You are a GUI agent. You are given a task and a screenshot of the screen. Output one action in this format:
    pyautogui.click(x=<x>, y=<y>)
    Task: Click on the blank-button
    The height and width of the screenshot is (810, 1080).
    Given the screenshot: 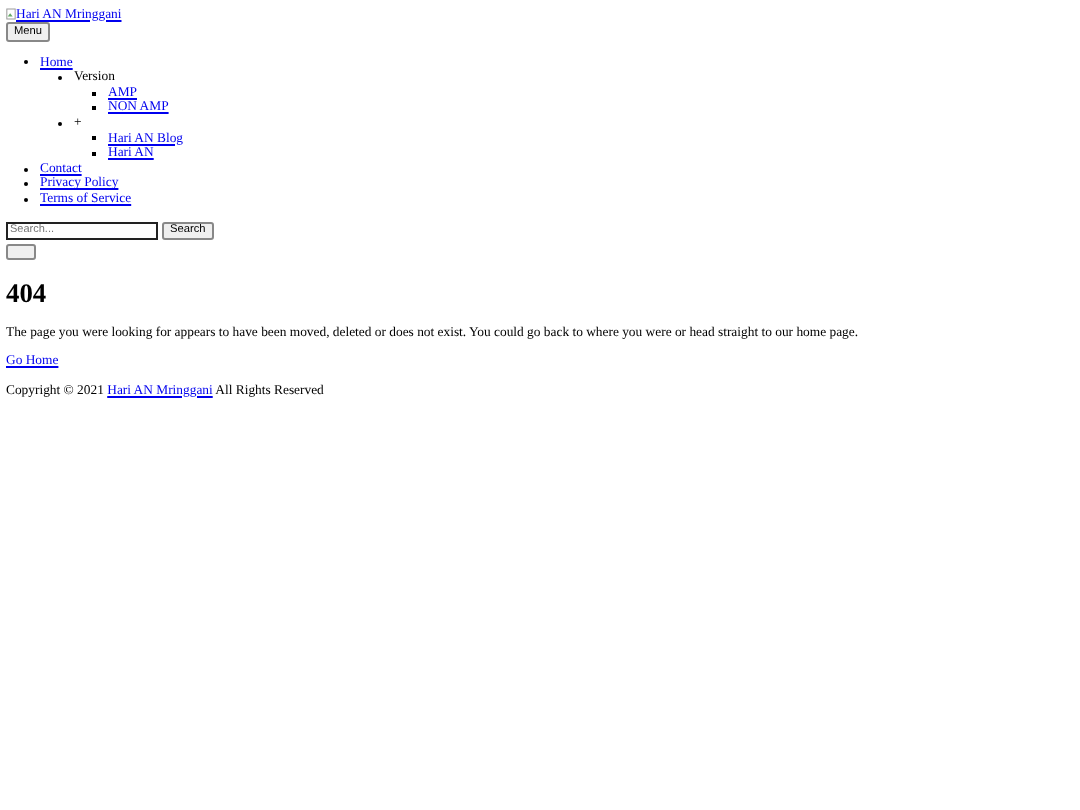 What is the action you would take?
    pyautogui.click(x=21, y=252)
    